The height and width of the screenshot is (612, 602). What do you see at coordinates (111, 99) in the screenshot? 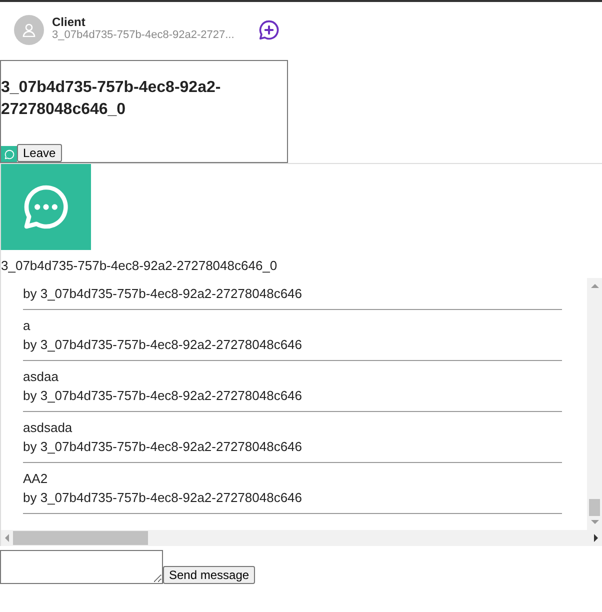
I see `channel-title: 3_07b4d735-757b-4ec8-92a2-27278048c646_0` at bounding box center [111, 99].